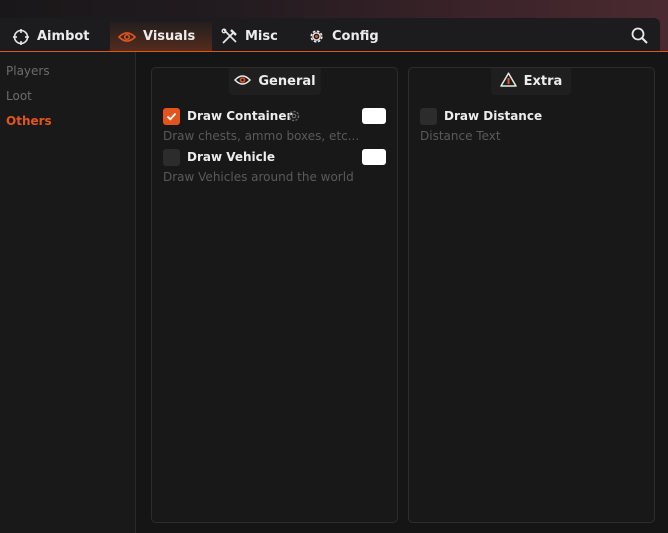  What do you see at coordinates (355, 36) in the screenshot?
I see `tab-config-label: Config` at bounding box center [355, 36].